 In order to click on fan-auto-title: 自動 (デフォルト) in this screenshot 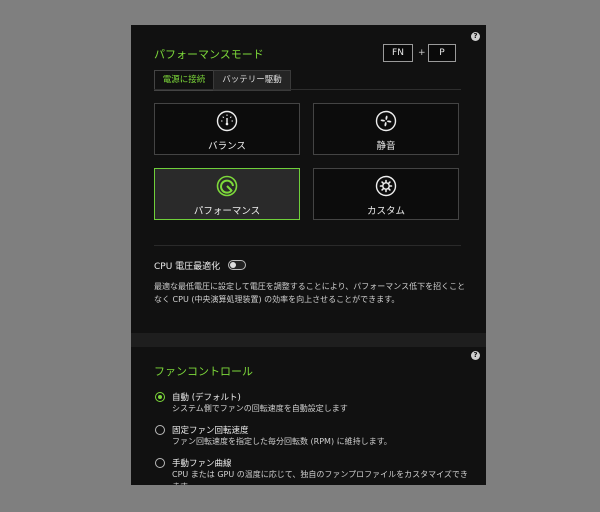, I will do `click(206, 398)`.